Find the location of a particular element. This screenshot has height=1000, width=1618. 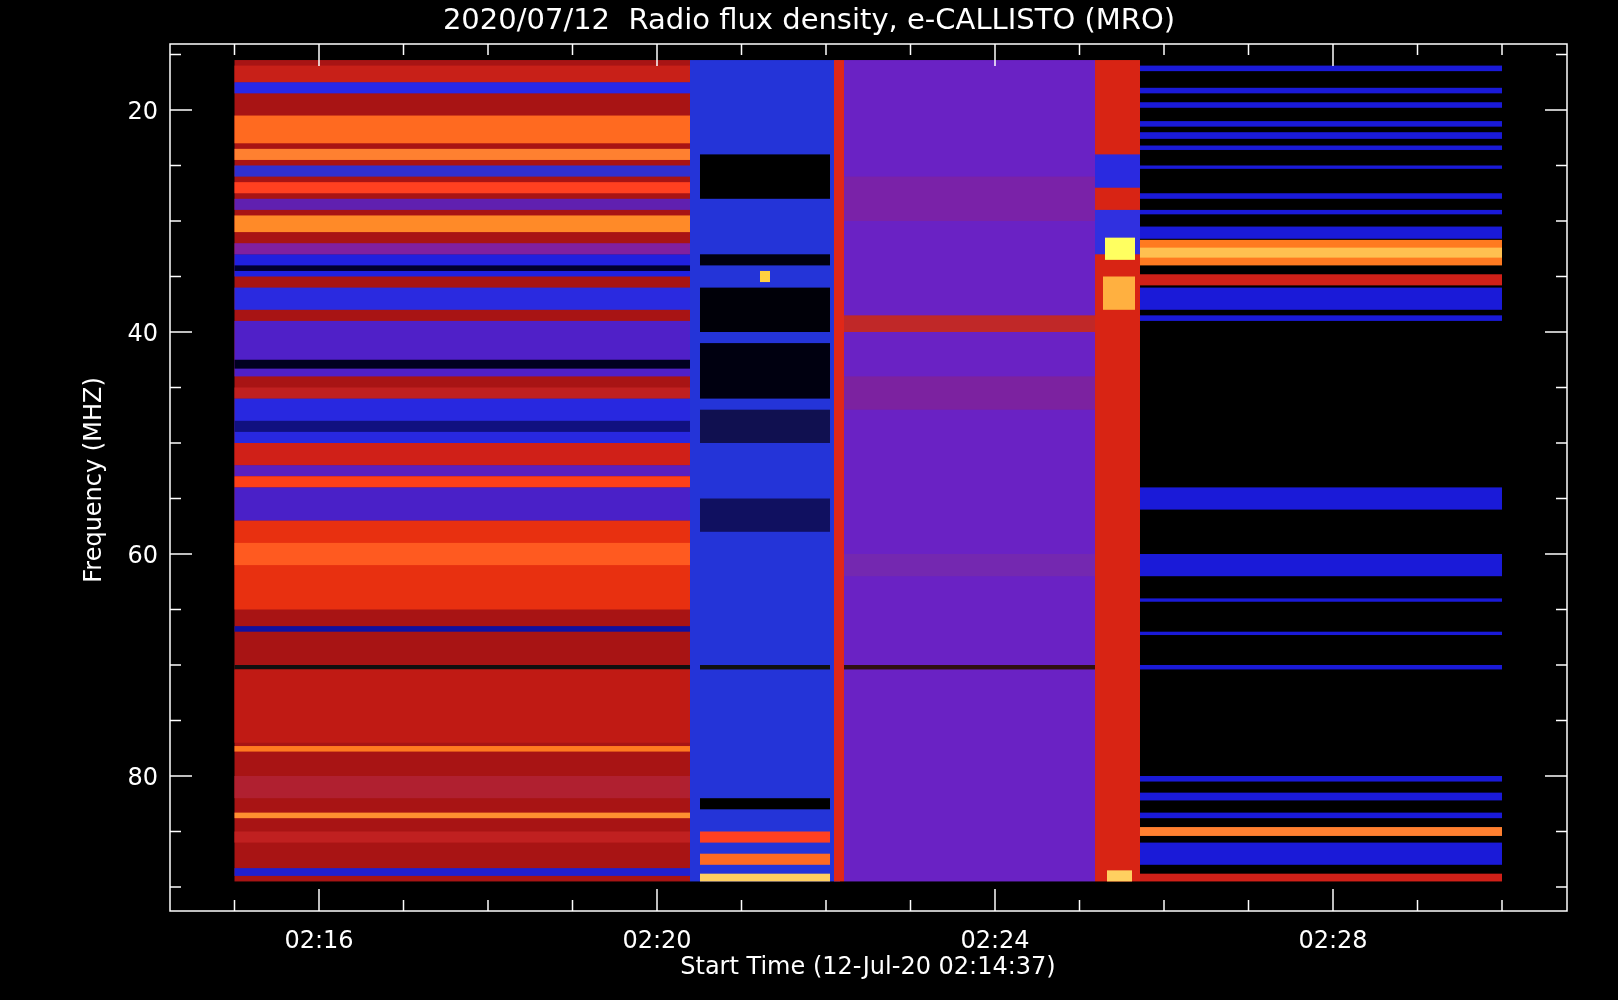

x-tick-label: 02:24 is located at coordinates (995, 940).